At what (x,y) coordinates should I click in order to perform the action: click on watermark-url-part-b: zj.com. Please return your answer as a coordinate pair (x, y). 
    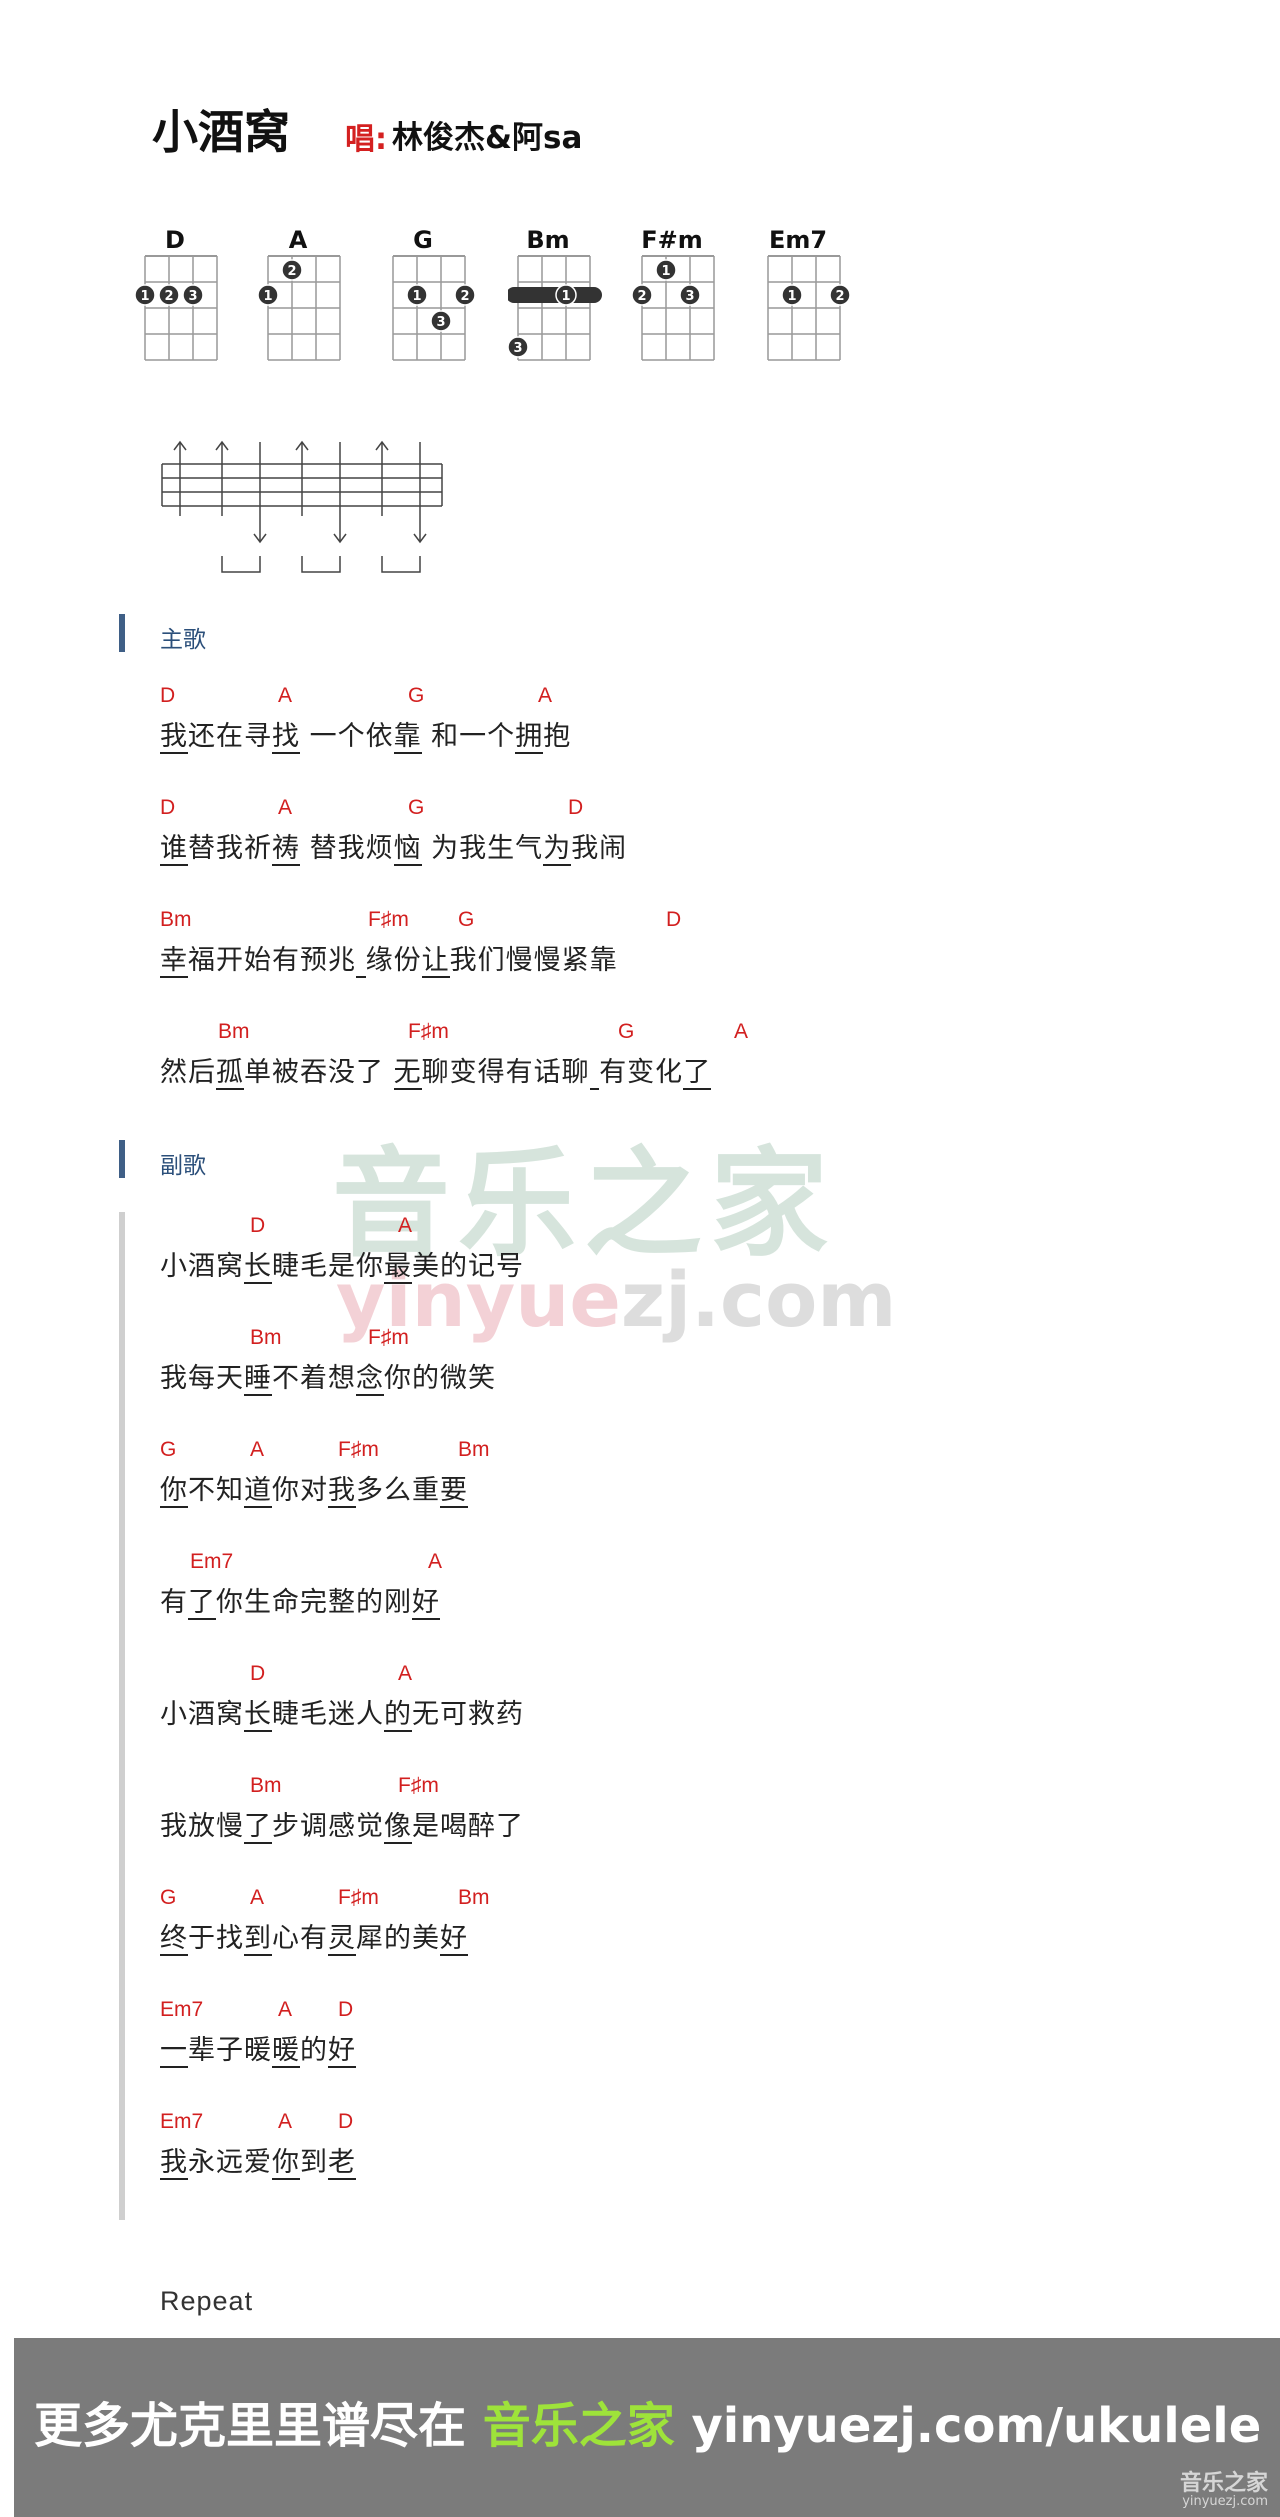
    Looking at the image, I should click on (758, 1299).